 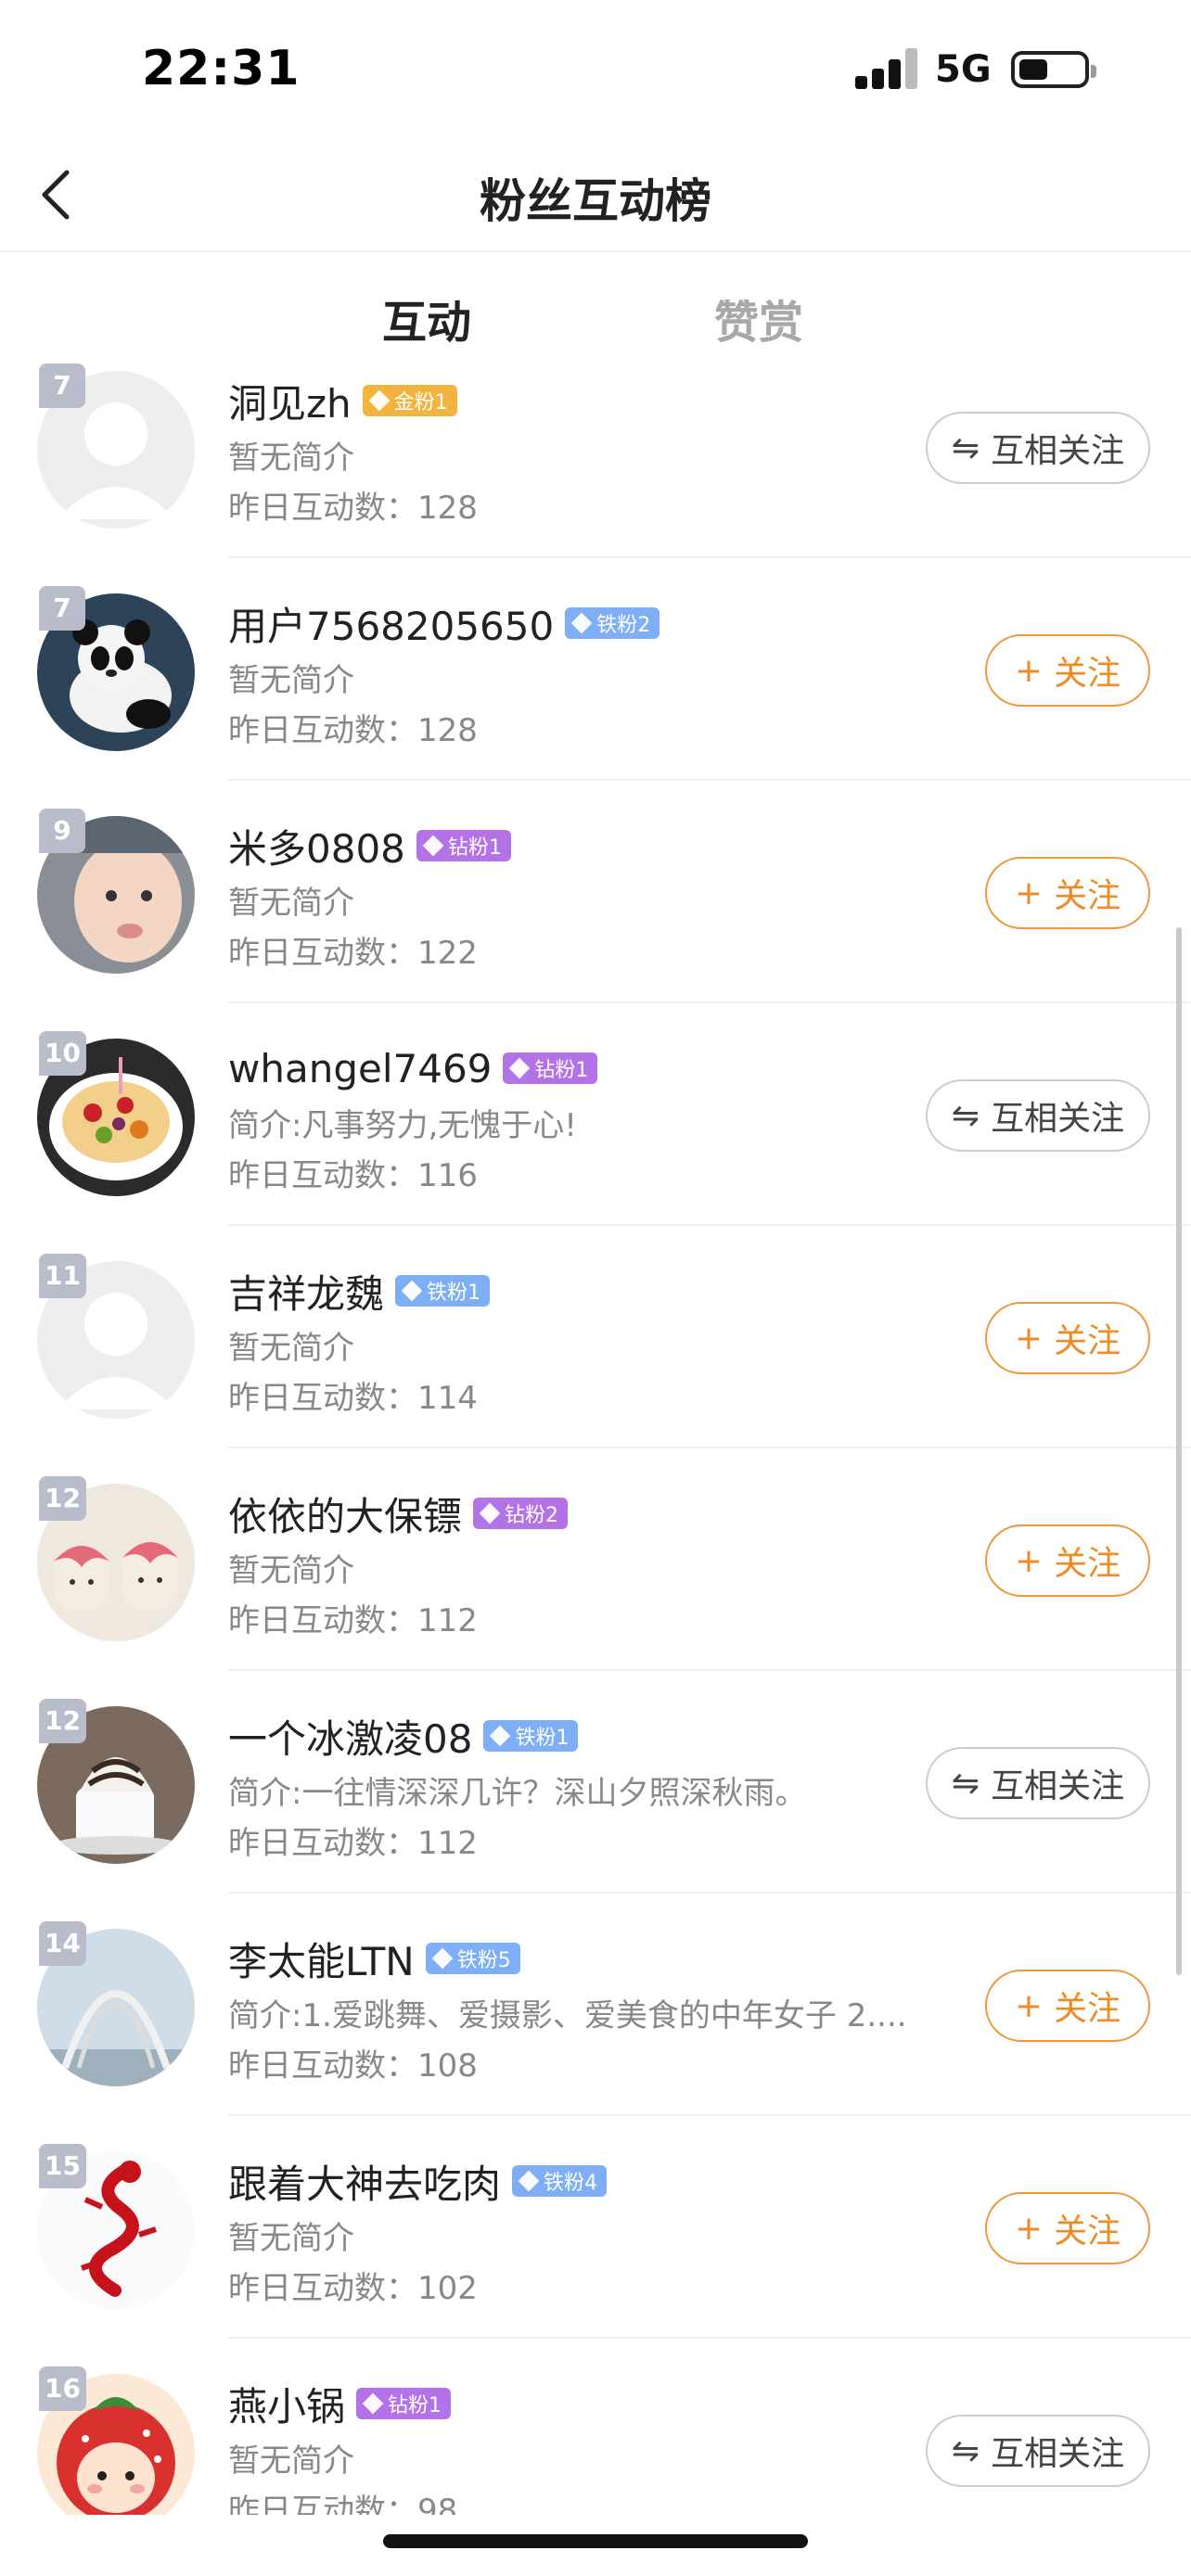 What do you see at coordinates (623, 625) in the screenshot?
I see `fan-level-label: 铁粉2` at bounding box center [623, 625].